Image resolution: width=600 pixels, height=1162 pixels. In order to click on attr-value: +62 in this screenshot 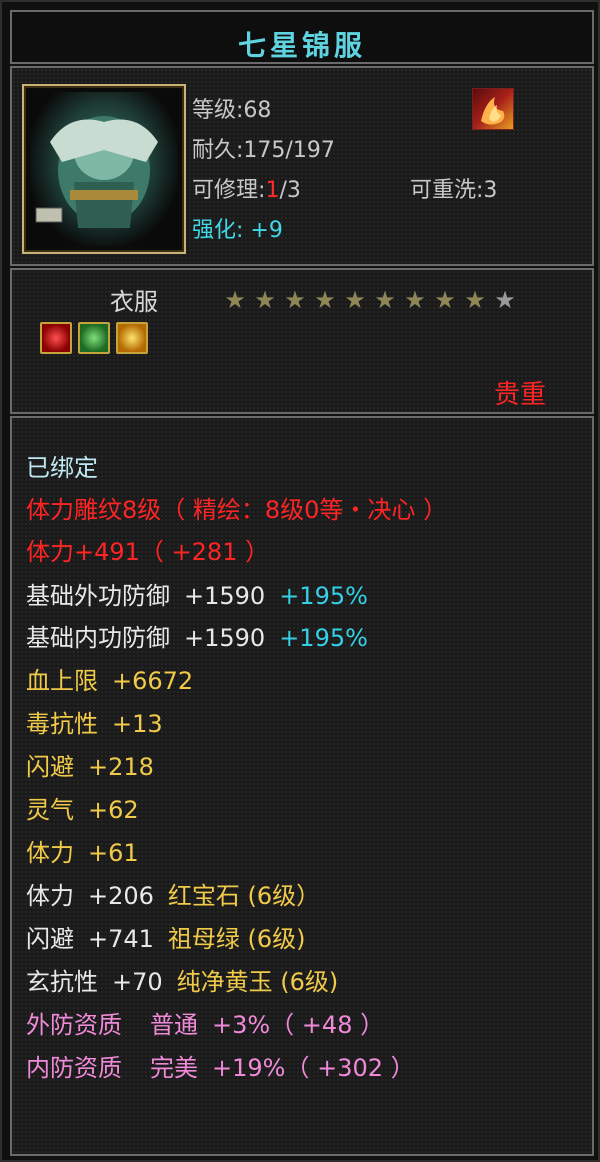, I will do `click(113, 810)`.